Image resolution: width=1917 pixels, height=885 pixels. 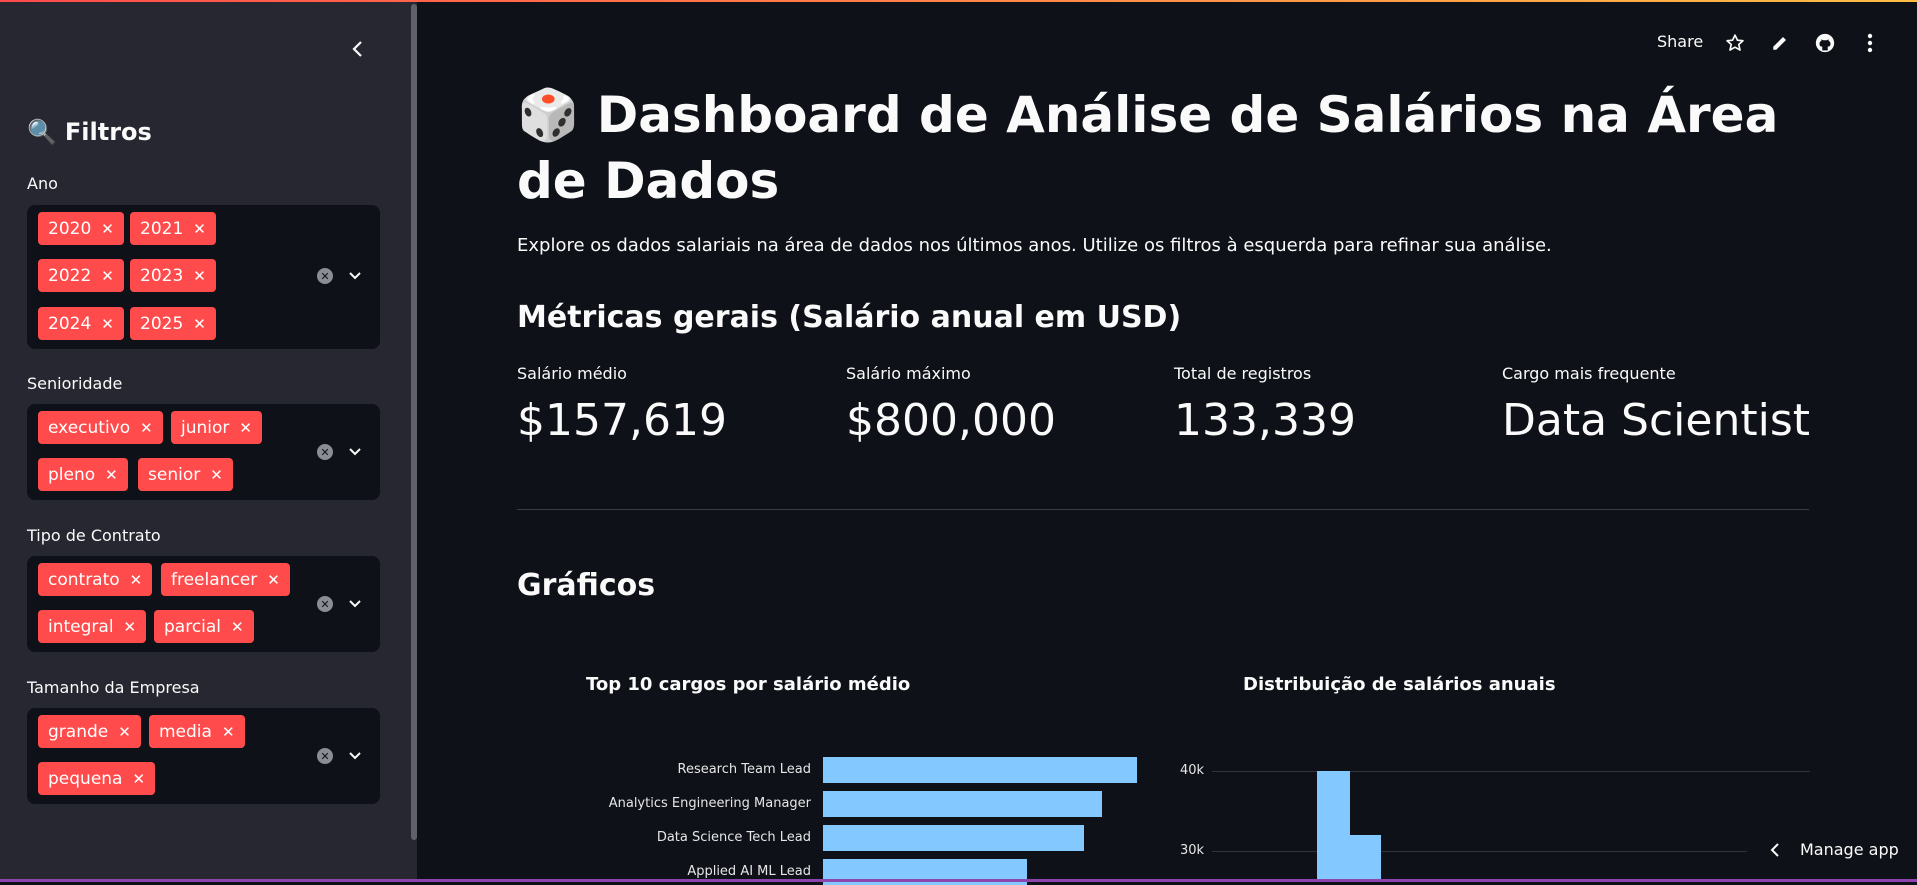 I want to click on filter-label-tamanho-empresa: Tamanho da Empresa, so click(x=113, y=687).